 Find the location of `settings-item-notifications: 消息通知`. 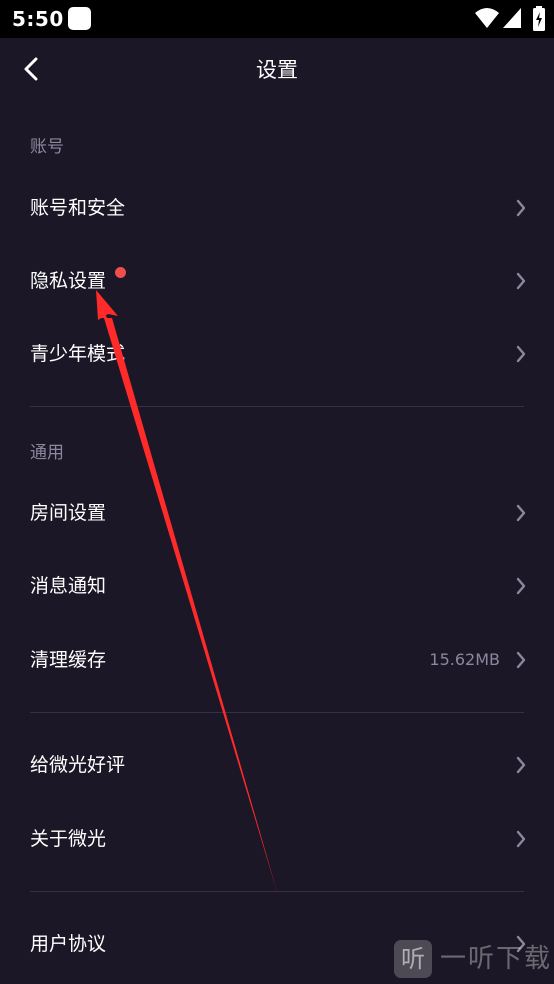

settings-item-notifications: 消息通知 is located at coordinates (277, 586).